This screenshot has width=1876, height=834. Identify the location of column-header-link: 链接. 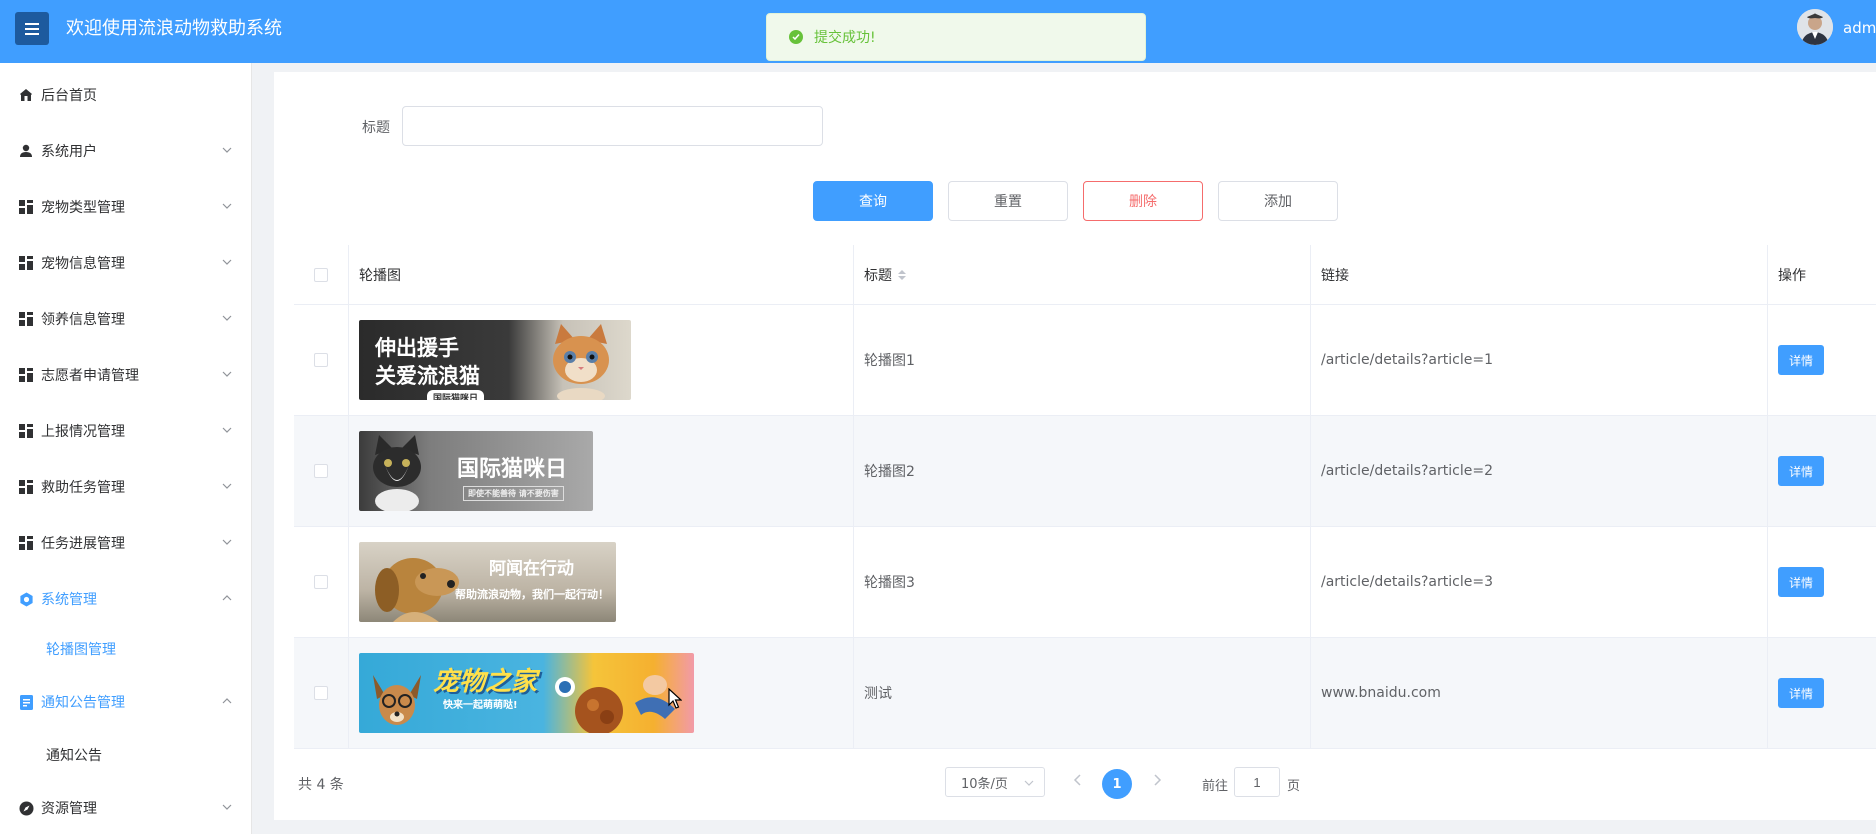
(1539, 274).